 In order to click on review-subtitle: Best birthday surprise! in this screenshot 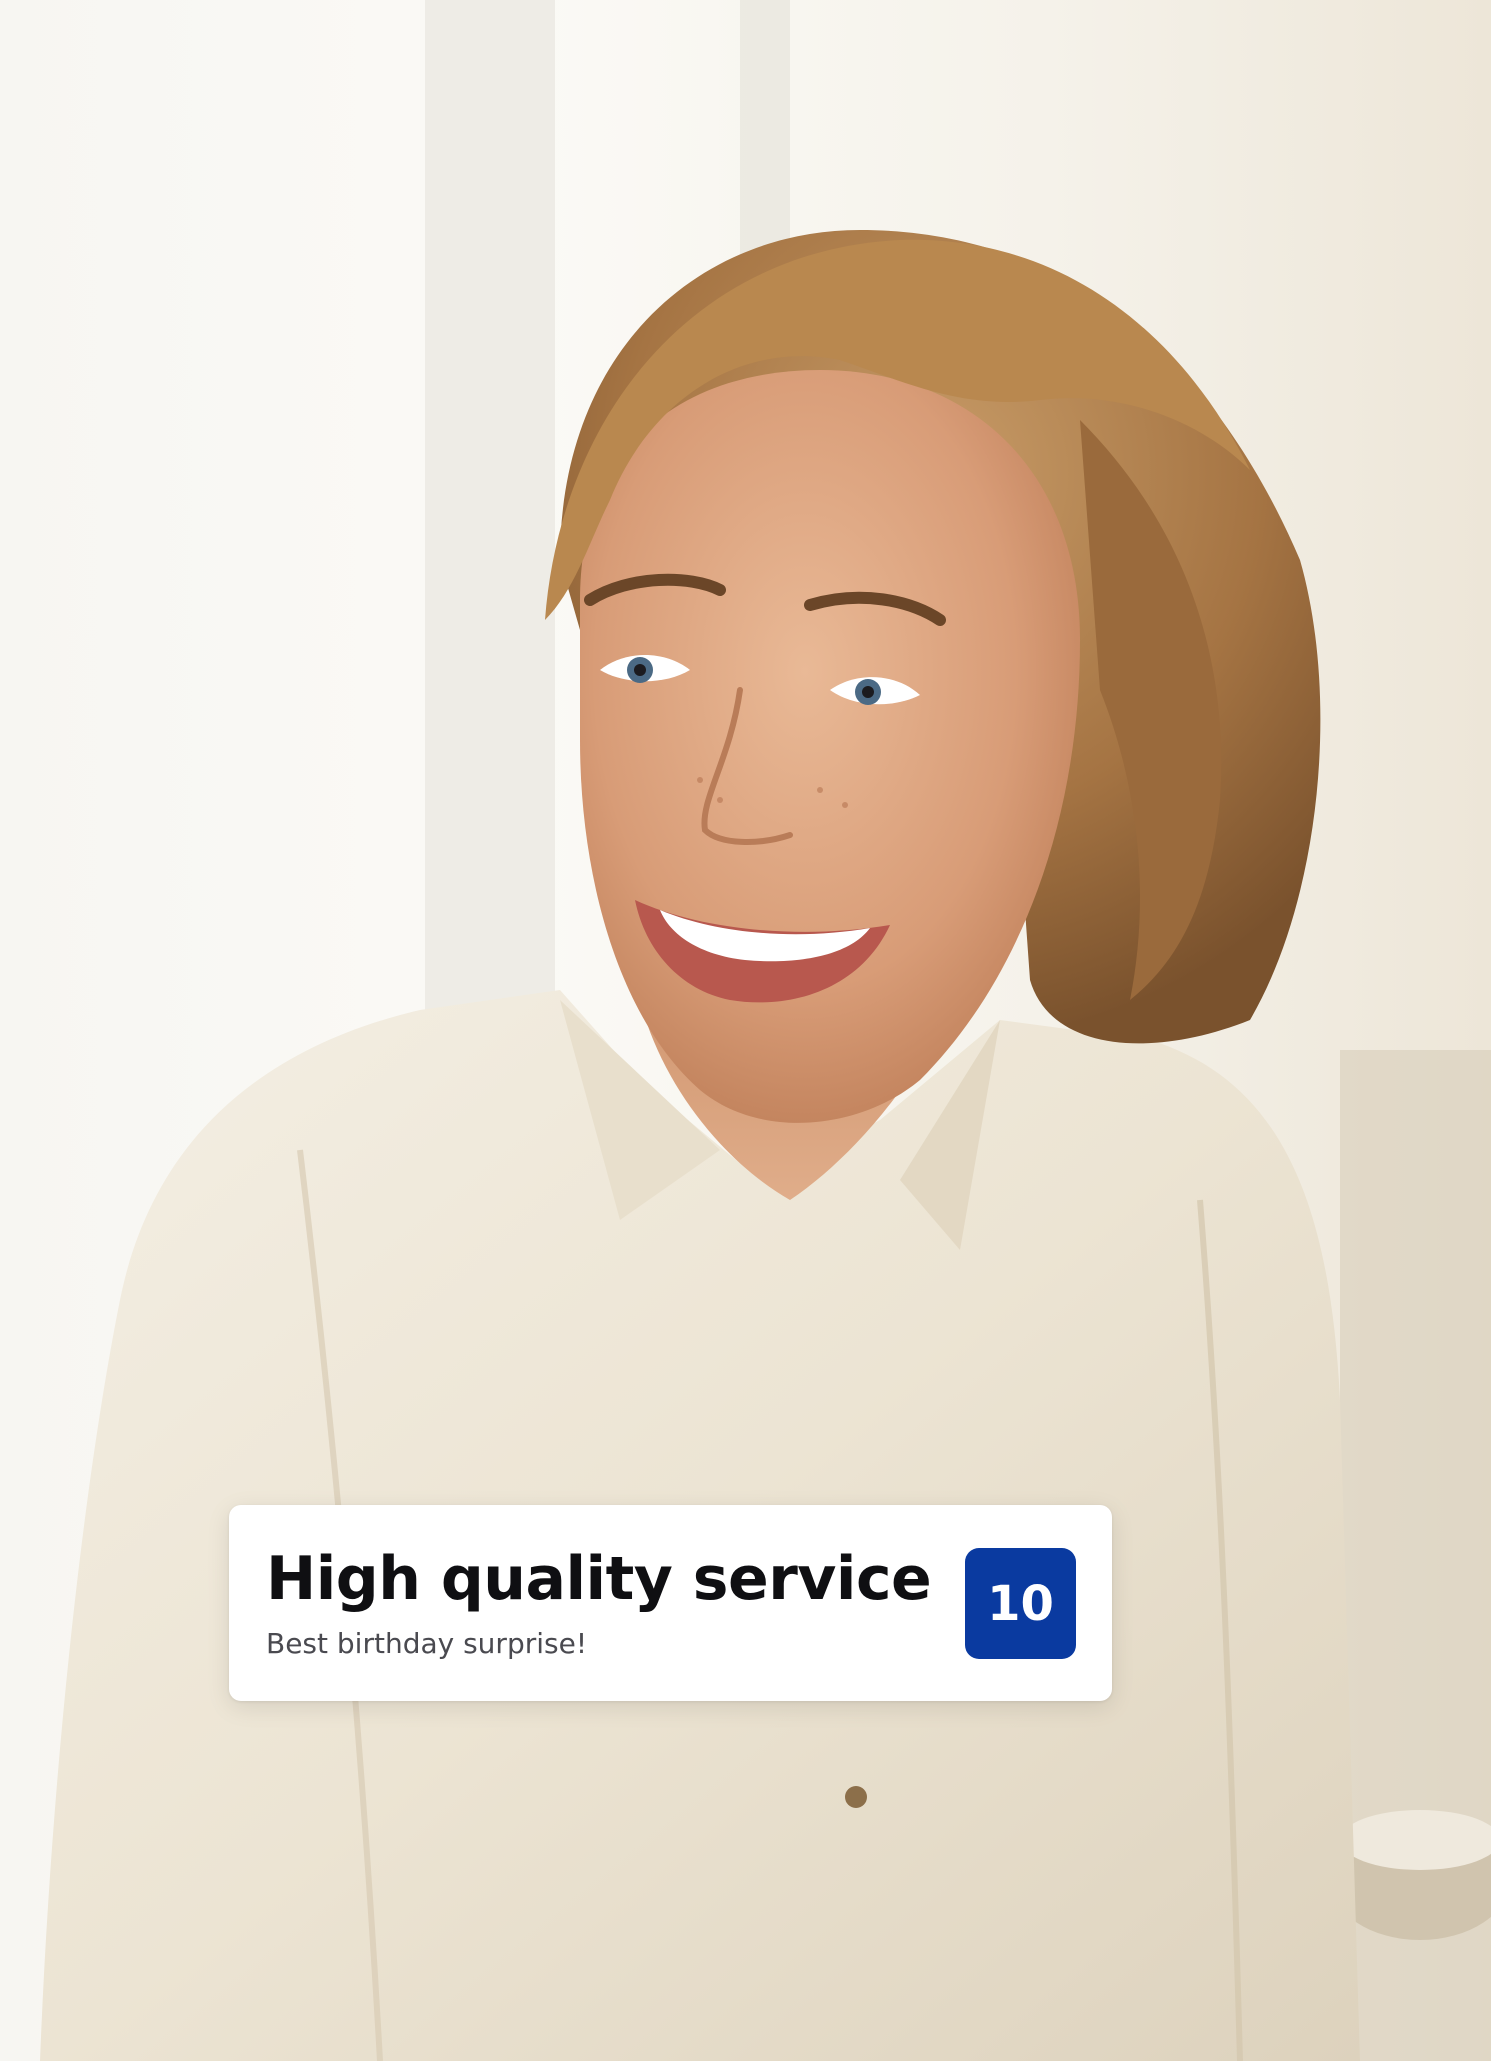, I will do `click(427, 1643)`.